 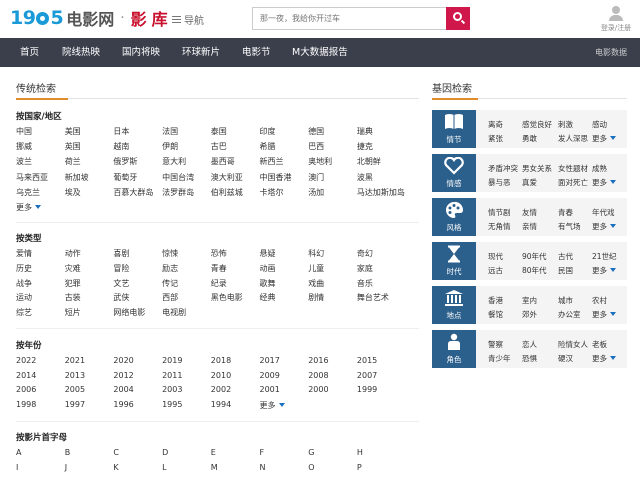 I want to click on region-option: 挪威, so click(x=24, y=146).